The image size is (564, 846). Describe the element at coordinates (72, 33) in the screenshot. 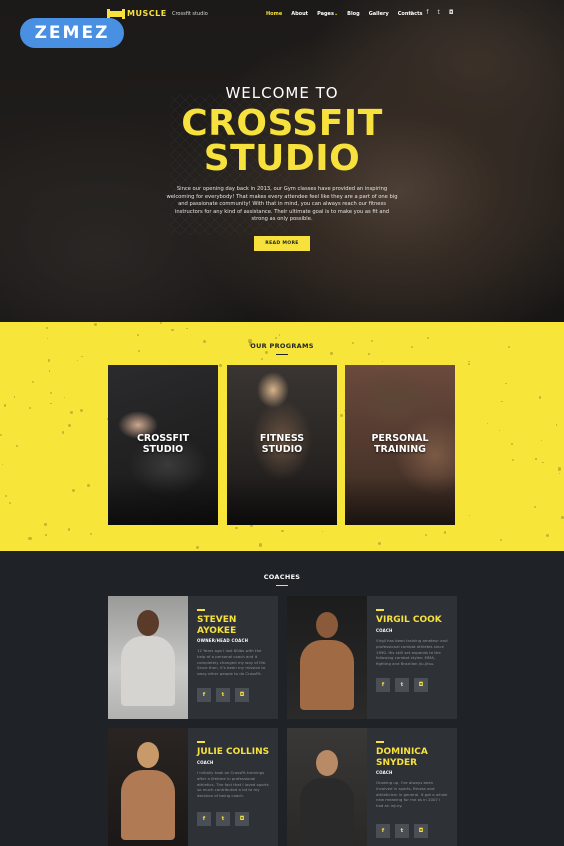

I see `zemez-badge: ZEMEZ` at that location.